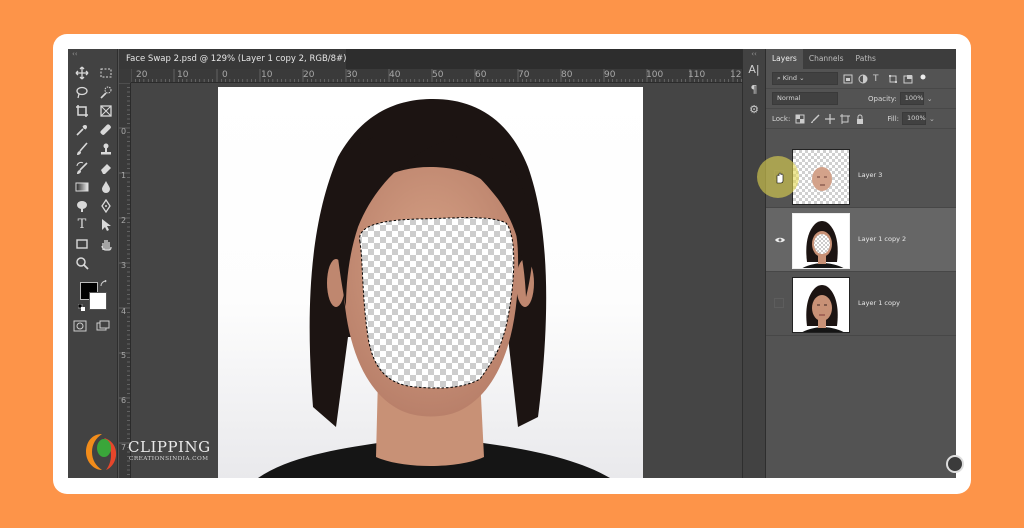  What do you see at coordinates (779, 303) in the screenshot?
I see `visibility-toggle` at bounding box center [779, 303].